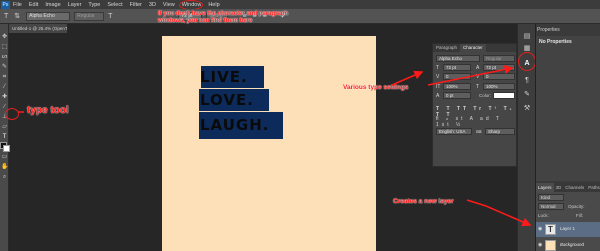 The image size is (600, 251). Describe the element at coordinates (423, 201) in the screenshot. I see `annotation-new-layer: Creates a new layer` at that location.